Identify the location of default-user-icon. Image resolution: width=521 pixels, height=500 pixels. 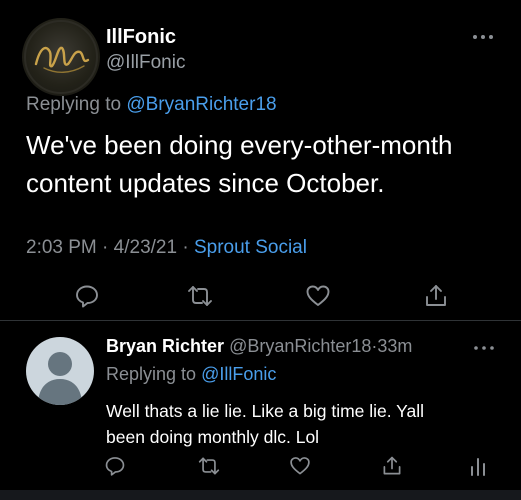
(60, 378).